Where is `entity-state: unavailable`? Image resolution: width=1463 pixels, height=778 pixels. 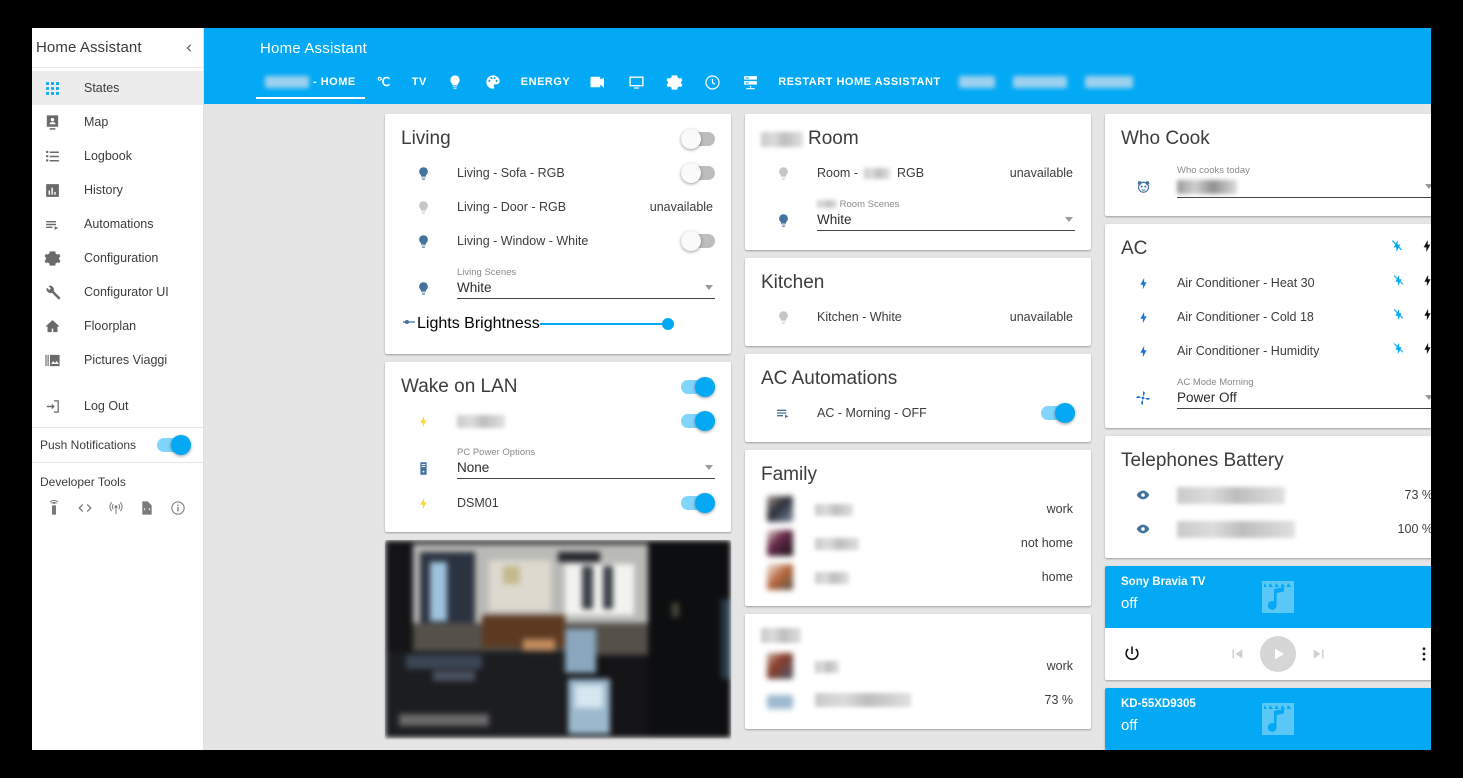 entity-state: unavailable is located at coordinates (1041, 317).